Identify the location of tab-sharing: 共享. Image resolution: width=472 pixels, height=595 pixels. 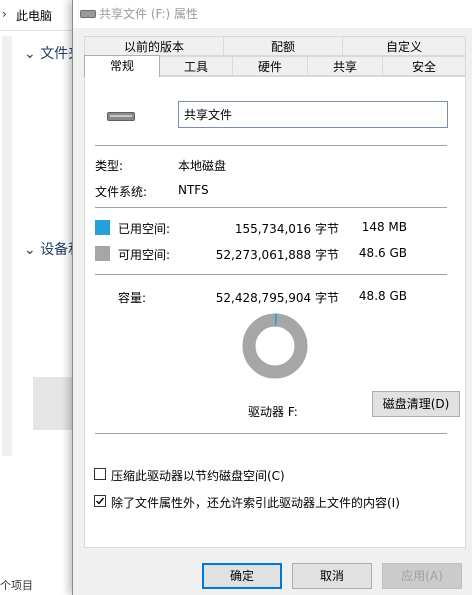
(345, 66).